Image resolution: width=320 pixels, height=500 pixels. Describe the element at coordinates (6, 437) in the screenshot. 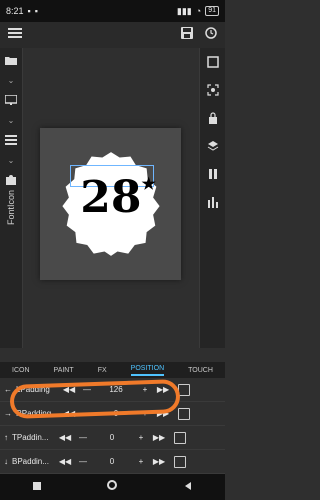

I see `arrow-up-icon: ↑` at that location.